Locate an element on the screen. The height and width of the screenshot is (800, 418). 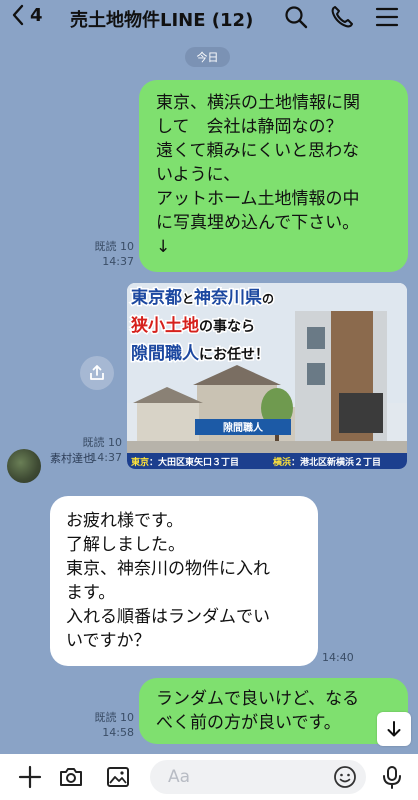
share-button is located at coordinates (97, 373).